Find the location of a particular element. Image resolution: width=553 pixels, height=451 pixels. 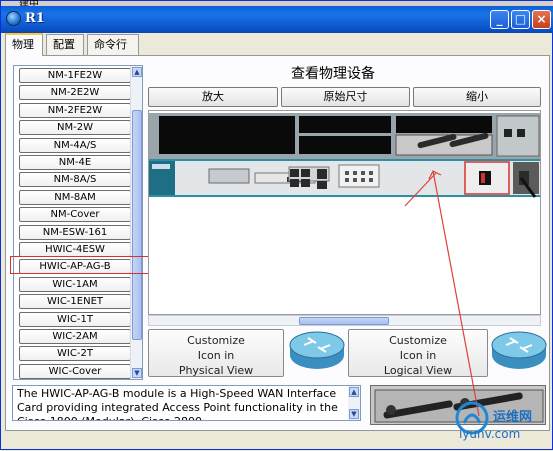

customize-physical-line-3: Physical View is located at coordinates (216, 370).